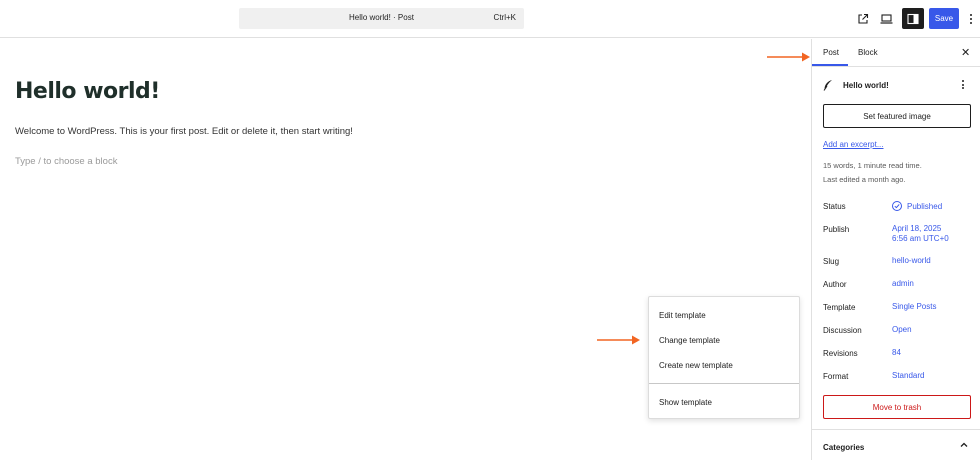 This screenshot has height=460, width=980. Describe the element at coordinates (866, 85) in the screenshot. I see `post-summary-title: Hello world!` at that location.